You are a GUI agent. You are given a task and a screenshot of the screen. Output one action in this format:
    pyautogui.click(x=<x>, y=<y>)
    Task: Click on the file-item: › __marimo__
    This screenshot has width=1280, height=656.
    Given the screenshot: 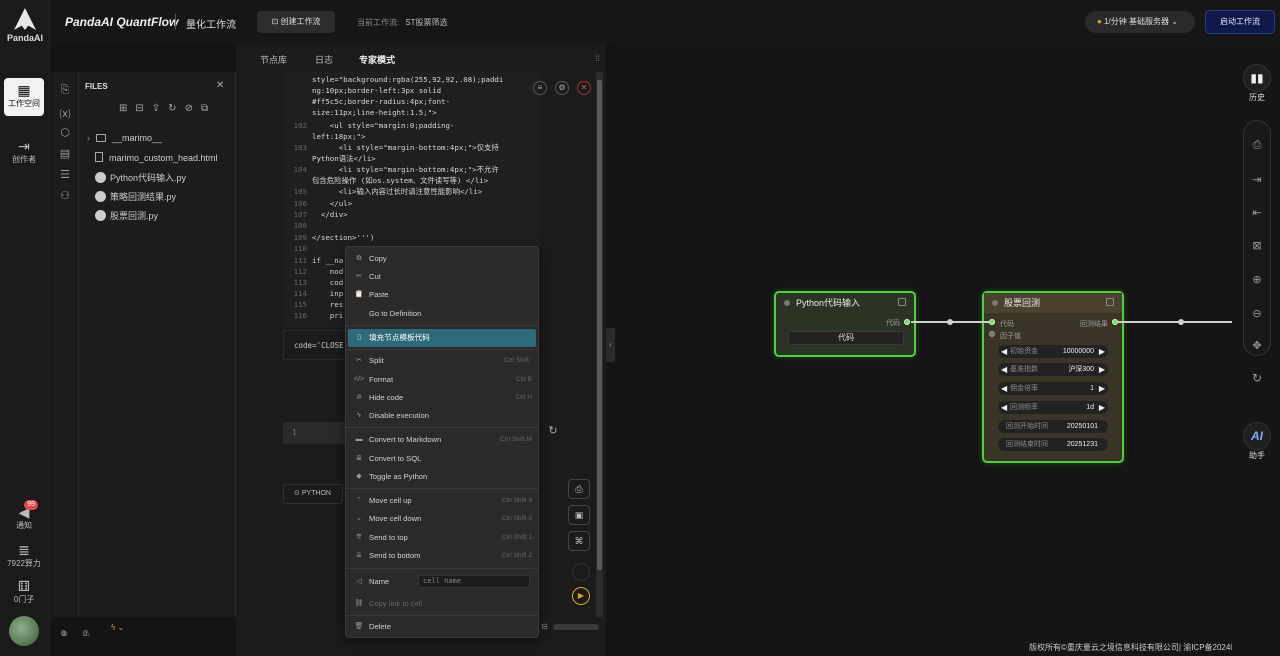 What is the action you would take?
    pyautogui.click(x=124, y=138)
    